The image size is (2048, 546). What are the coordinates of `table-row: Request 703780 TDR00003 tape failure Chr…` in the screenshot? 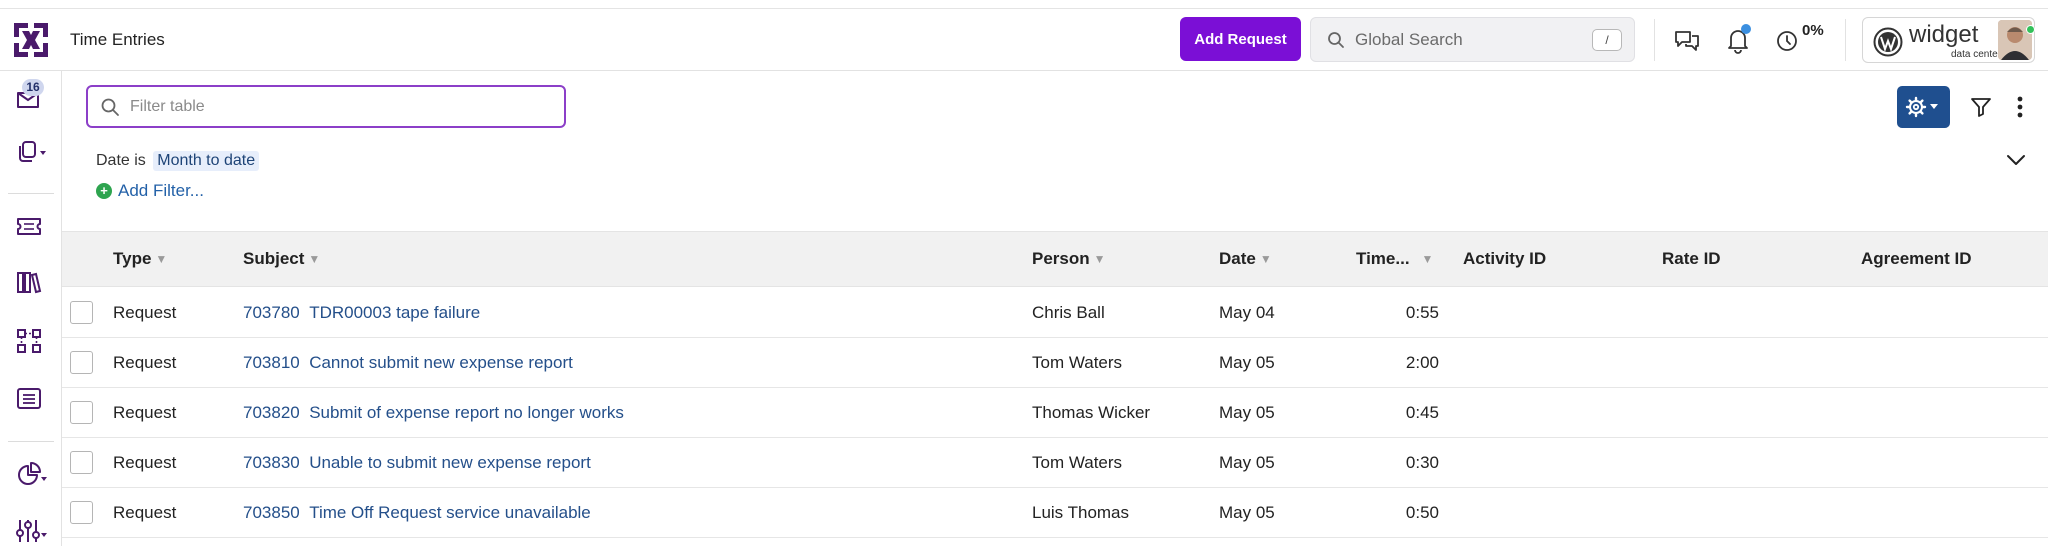 It's located at (1055, 313).